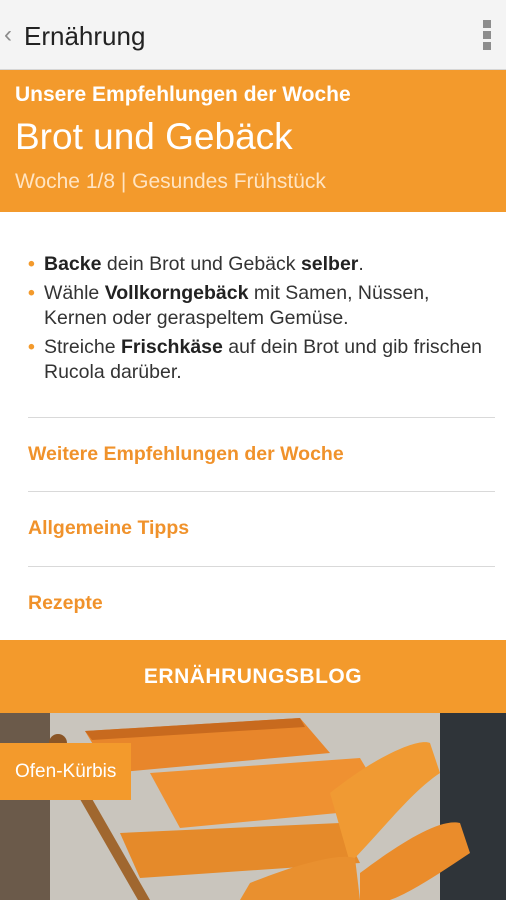 The image size is (506, 900). I want to click on photo-caption: Ofen-Kürbis, so click(66, 771).